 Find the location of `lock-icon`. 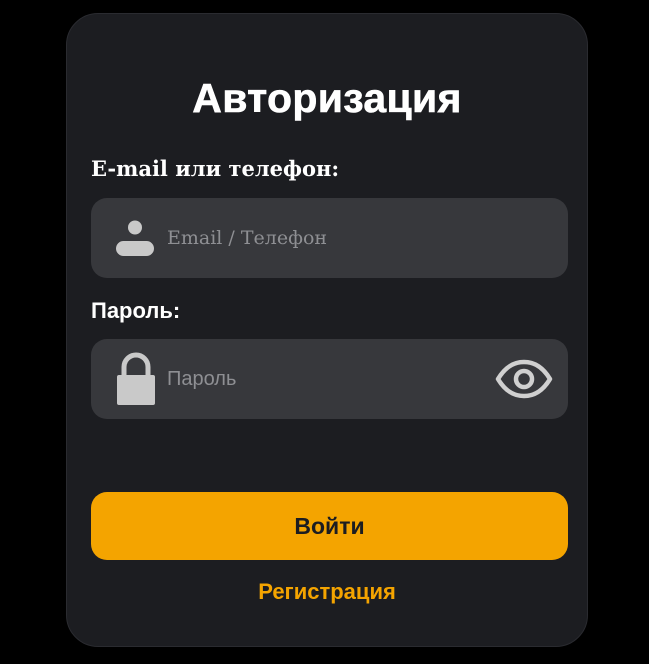

lock-icon is located at coordinates (136, 378).